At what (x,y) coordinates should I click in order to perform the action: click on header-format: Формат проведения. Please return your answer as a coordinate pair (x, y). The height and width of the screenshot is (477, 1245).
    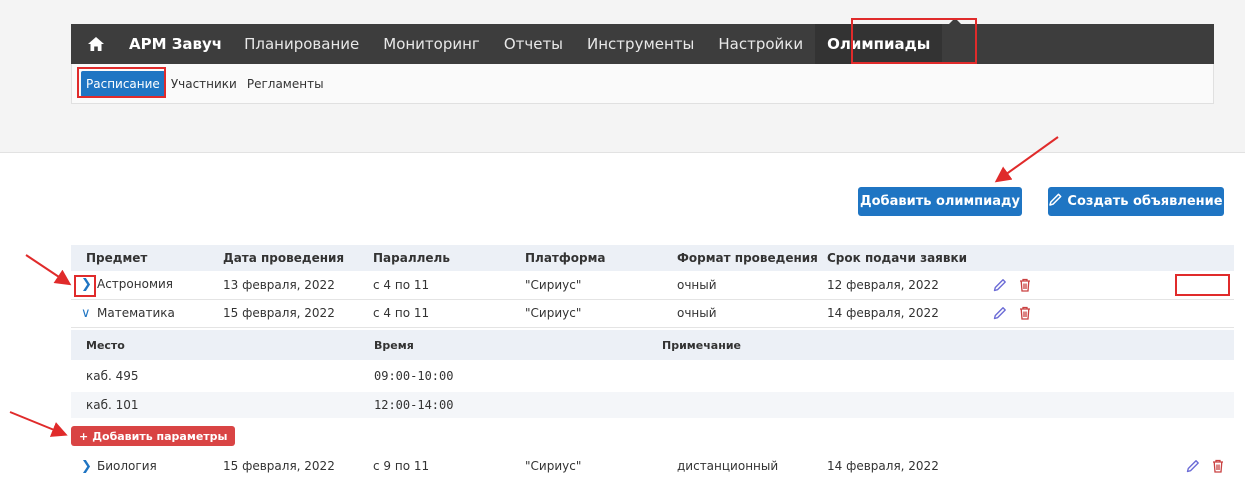
    Looking at the image, I should click on (752, 258).